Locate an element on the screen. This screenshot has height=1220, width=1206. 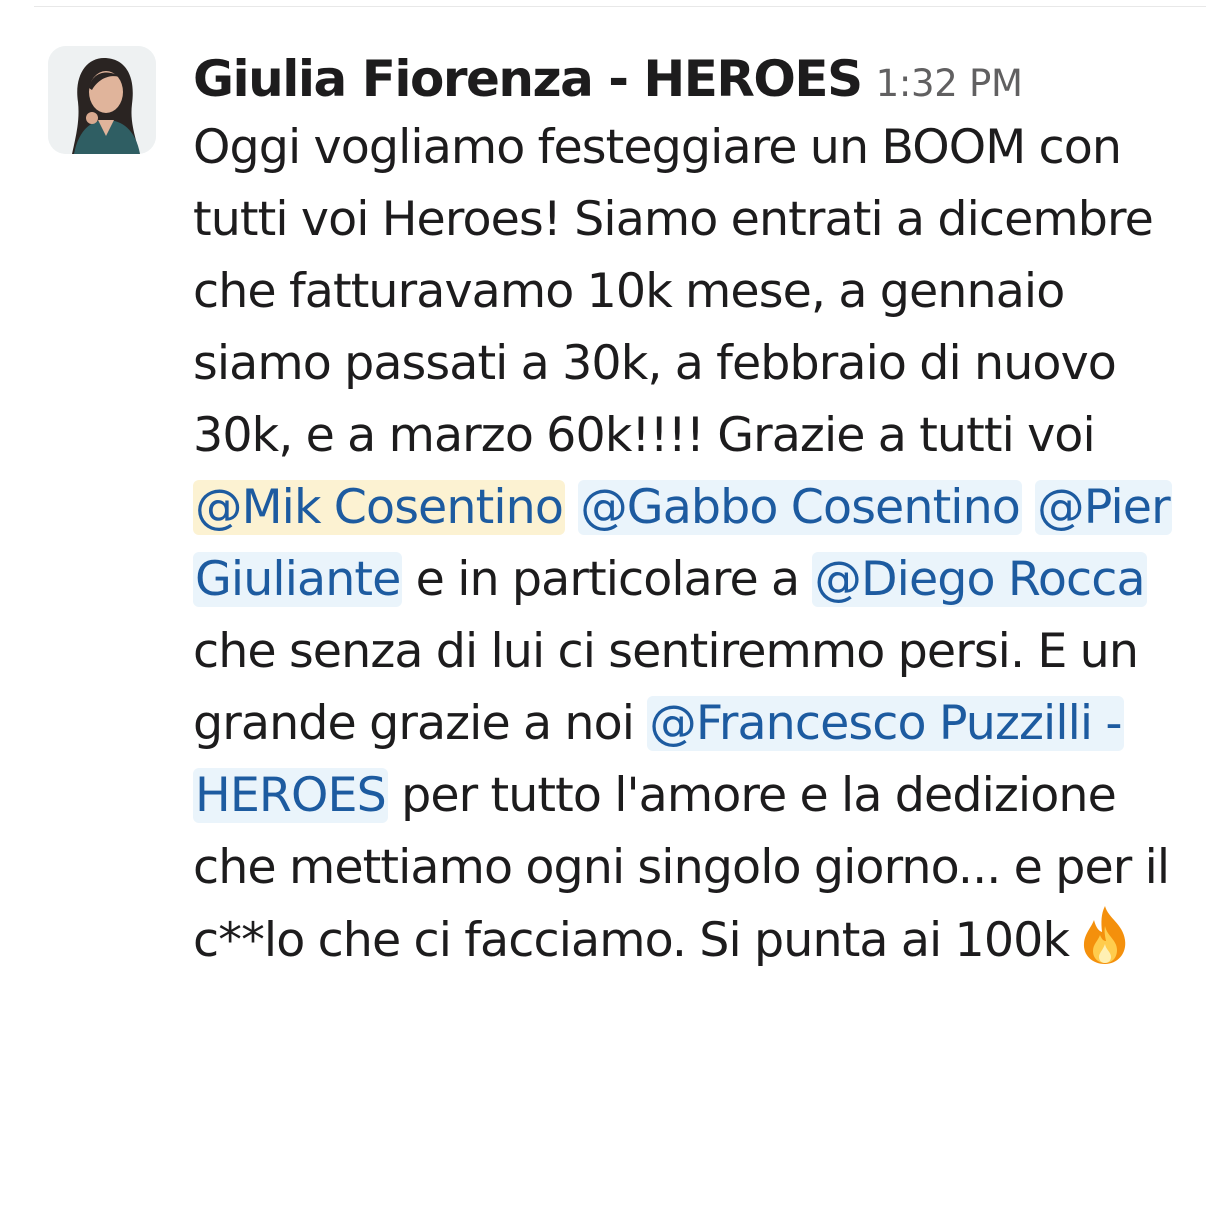
message-header: Giulia Fiorenza - HEROES 1:32 PM is located at coordinates (685, 79).